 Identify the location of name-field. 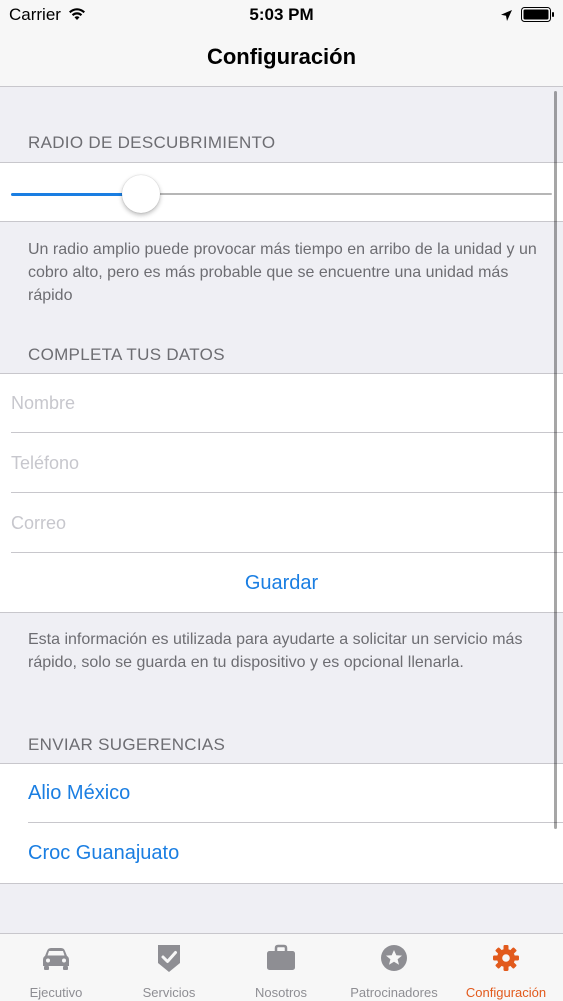
(276, 403).